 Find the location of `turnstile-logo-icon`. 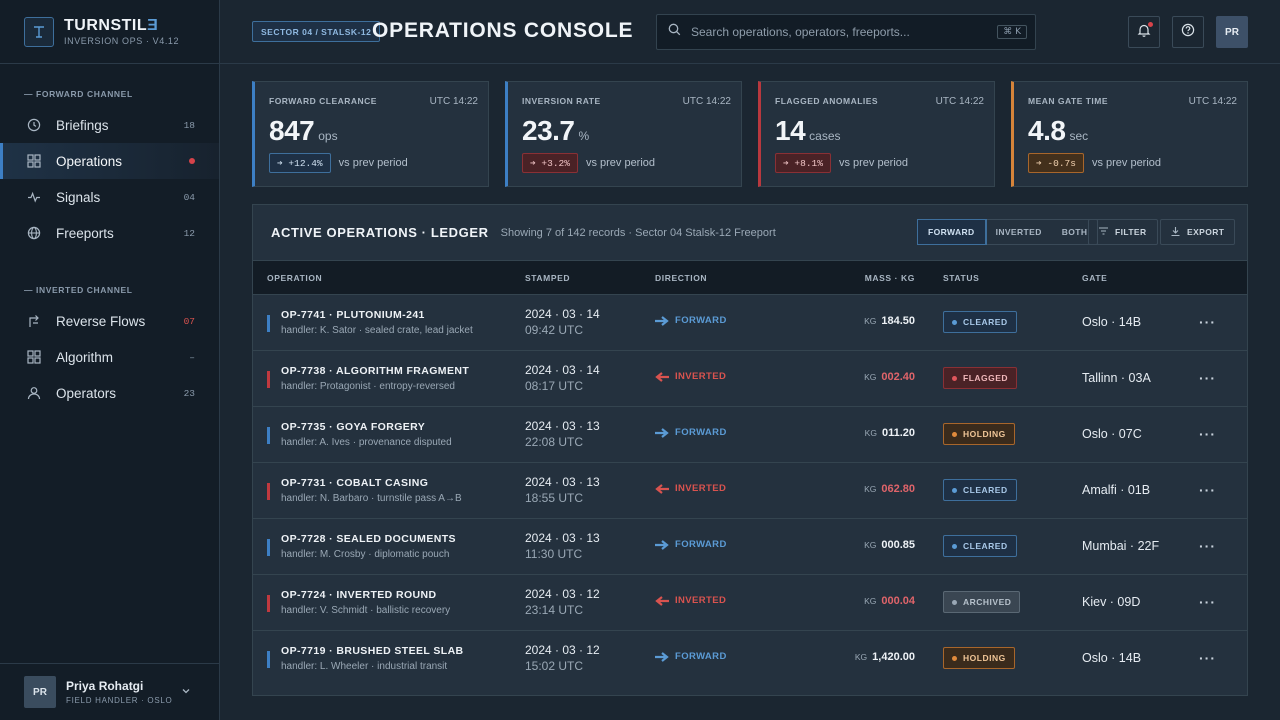

turnstile-logo-icon is located at coordinates (39, 31).